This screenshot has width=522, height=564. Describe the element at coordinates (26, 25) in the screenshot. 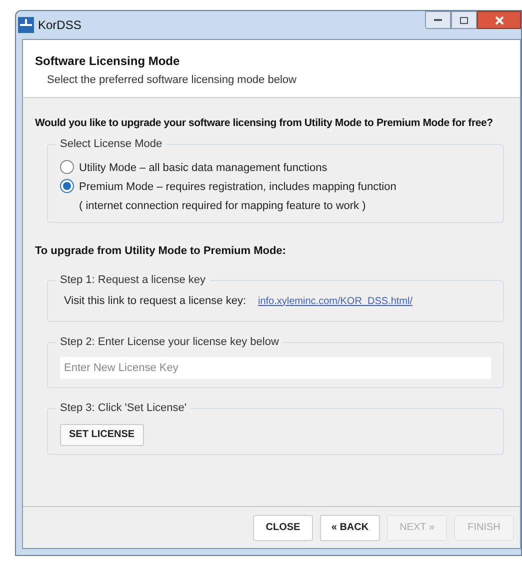

I see `app-icon` at that location.